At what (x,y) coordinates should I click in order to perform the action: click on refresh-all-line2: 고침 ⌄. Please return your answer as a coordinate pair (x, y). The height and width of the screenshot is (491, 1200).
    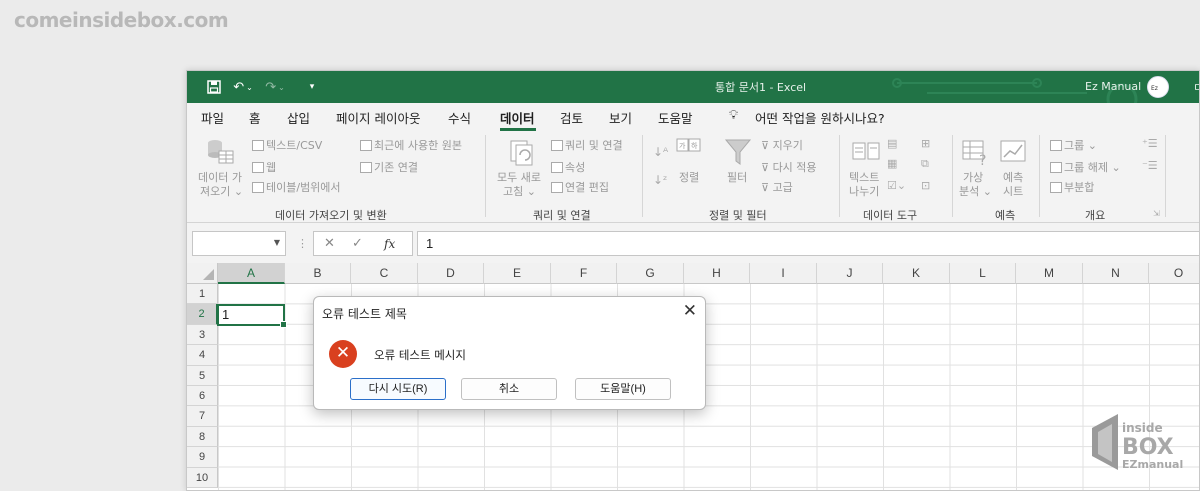
    Looking at the image, I should click on (519, 191).